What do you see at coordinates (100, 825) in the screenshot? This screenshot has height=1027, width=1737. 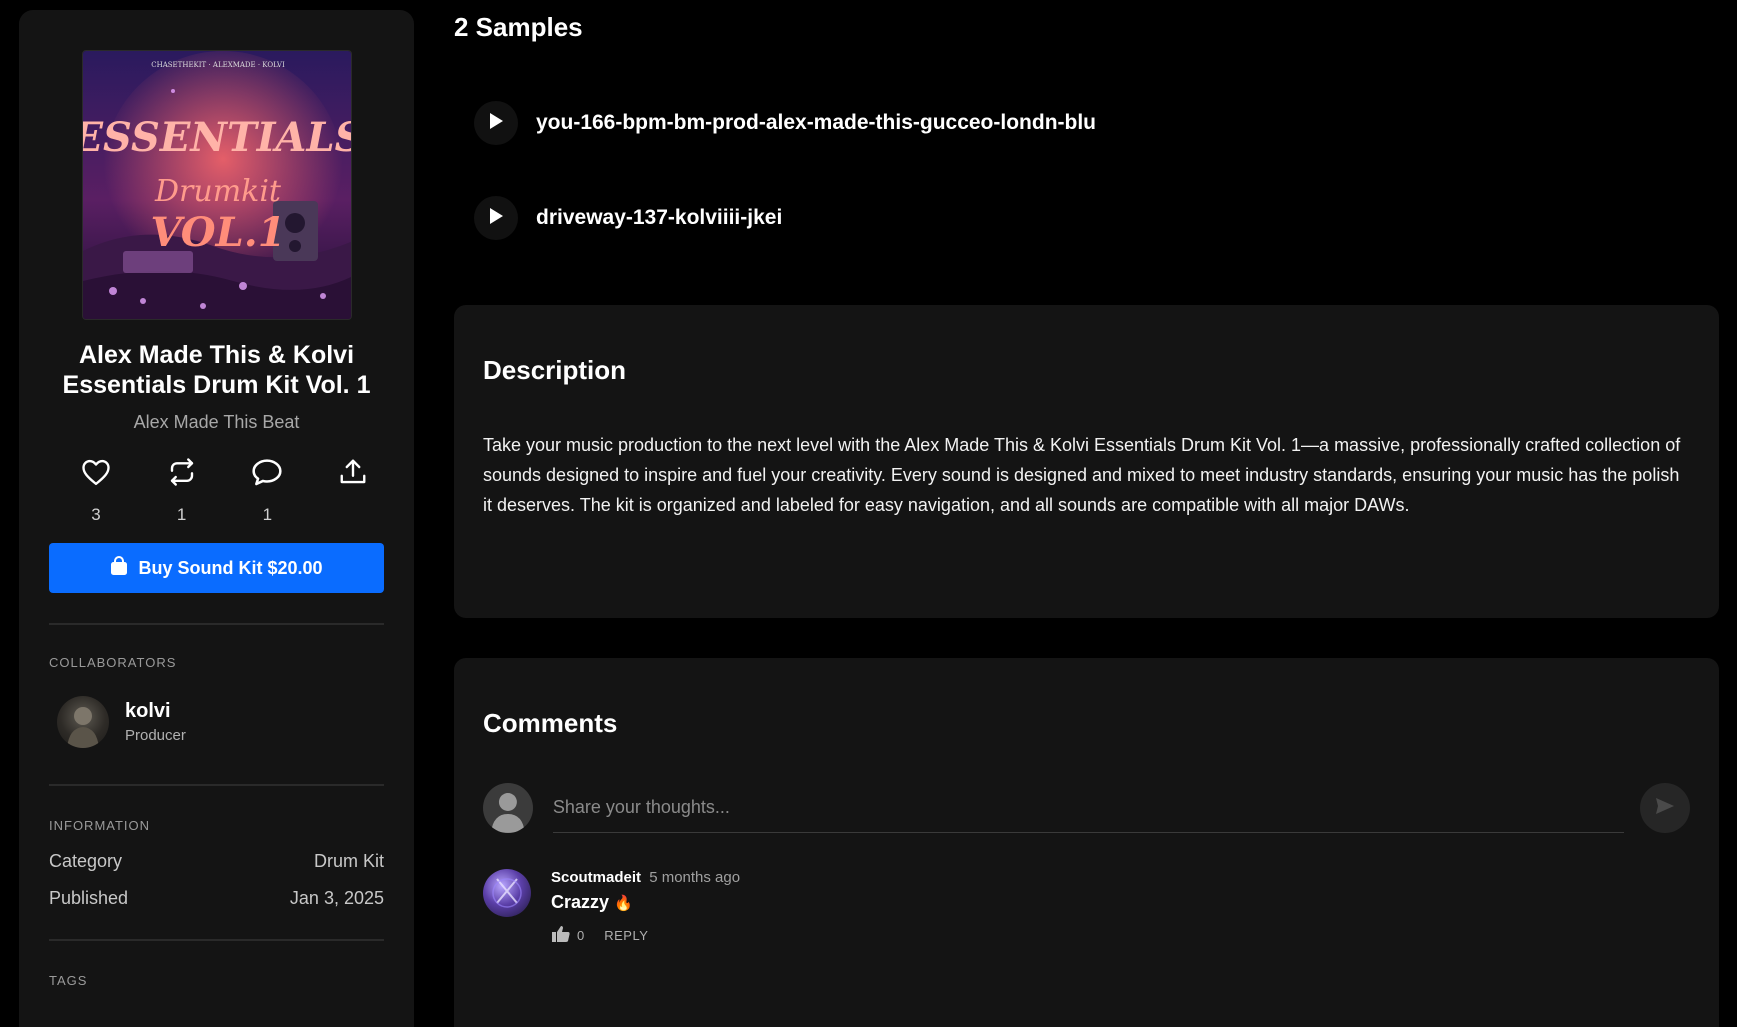 I see `information-label: INFORMATION` at bounding box center [100, 825].